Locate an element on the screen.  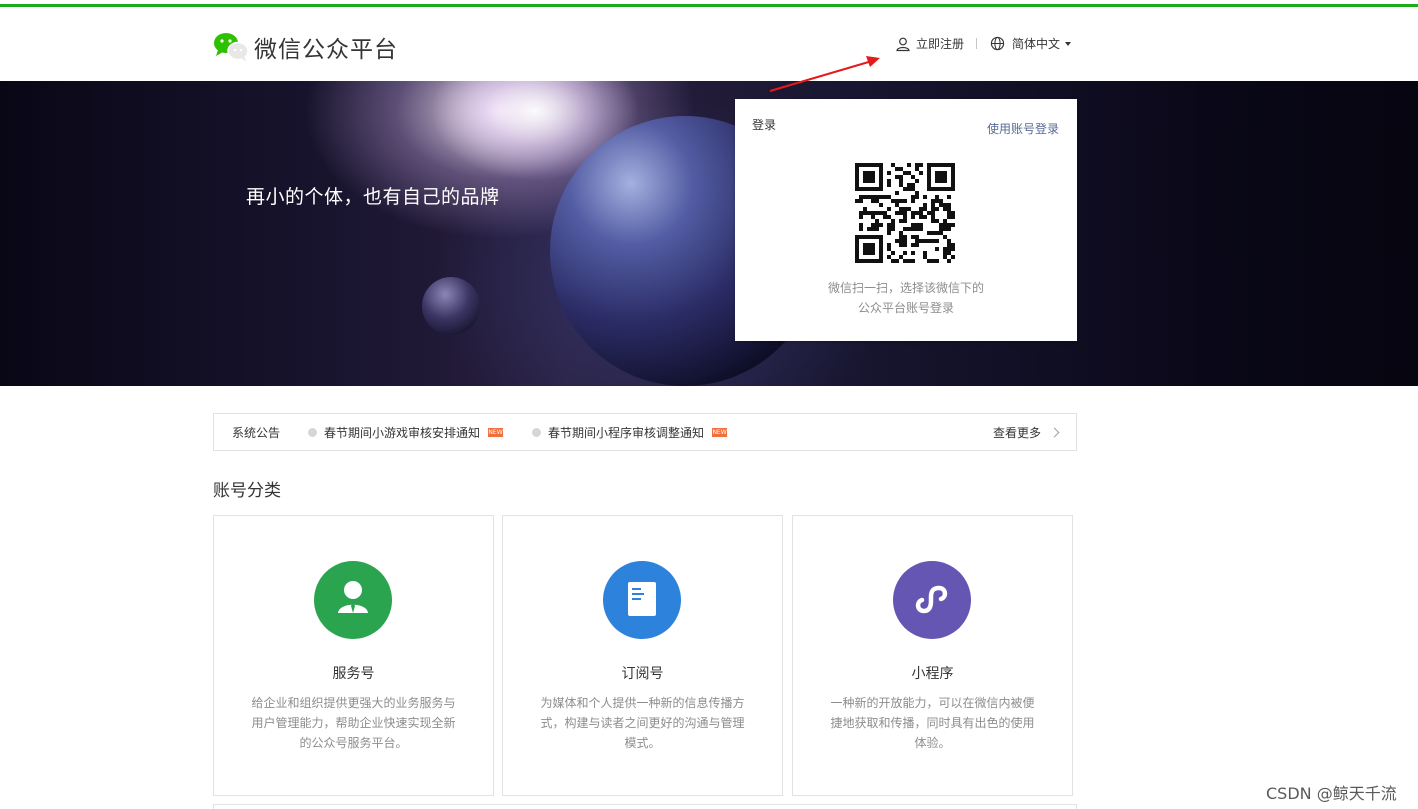
register-link: 立即注册 is located at coordinates (929, 43).